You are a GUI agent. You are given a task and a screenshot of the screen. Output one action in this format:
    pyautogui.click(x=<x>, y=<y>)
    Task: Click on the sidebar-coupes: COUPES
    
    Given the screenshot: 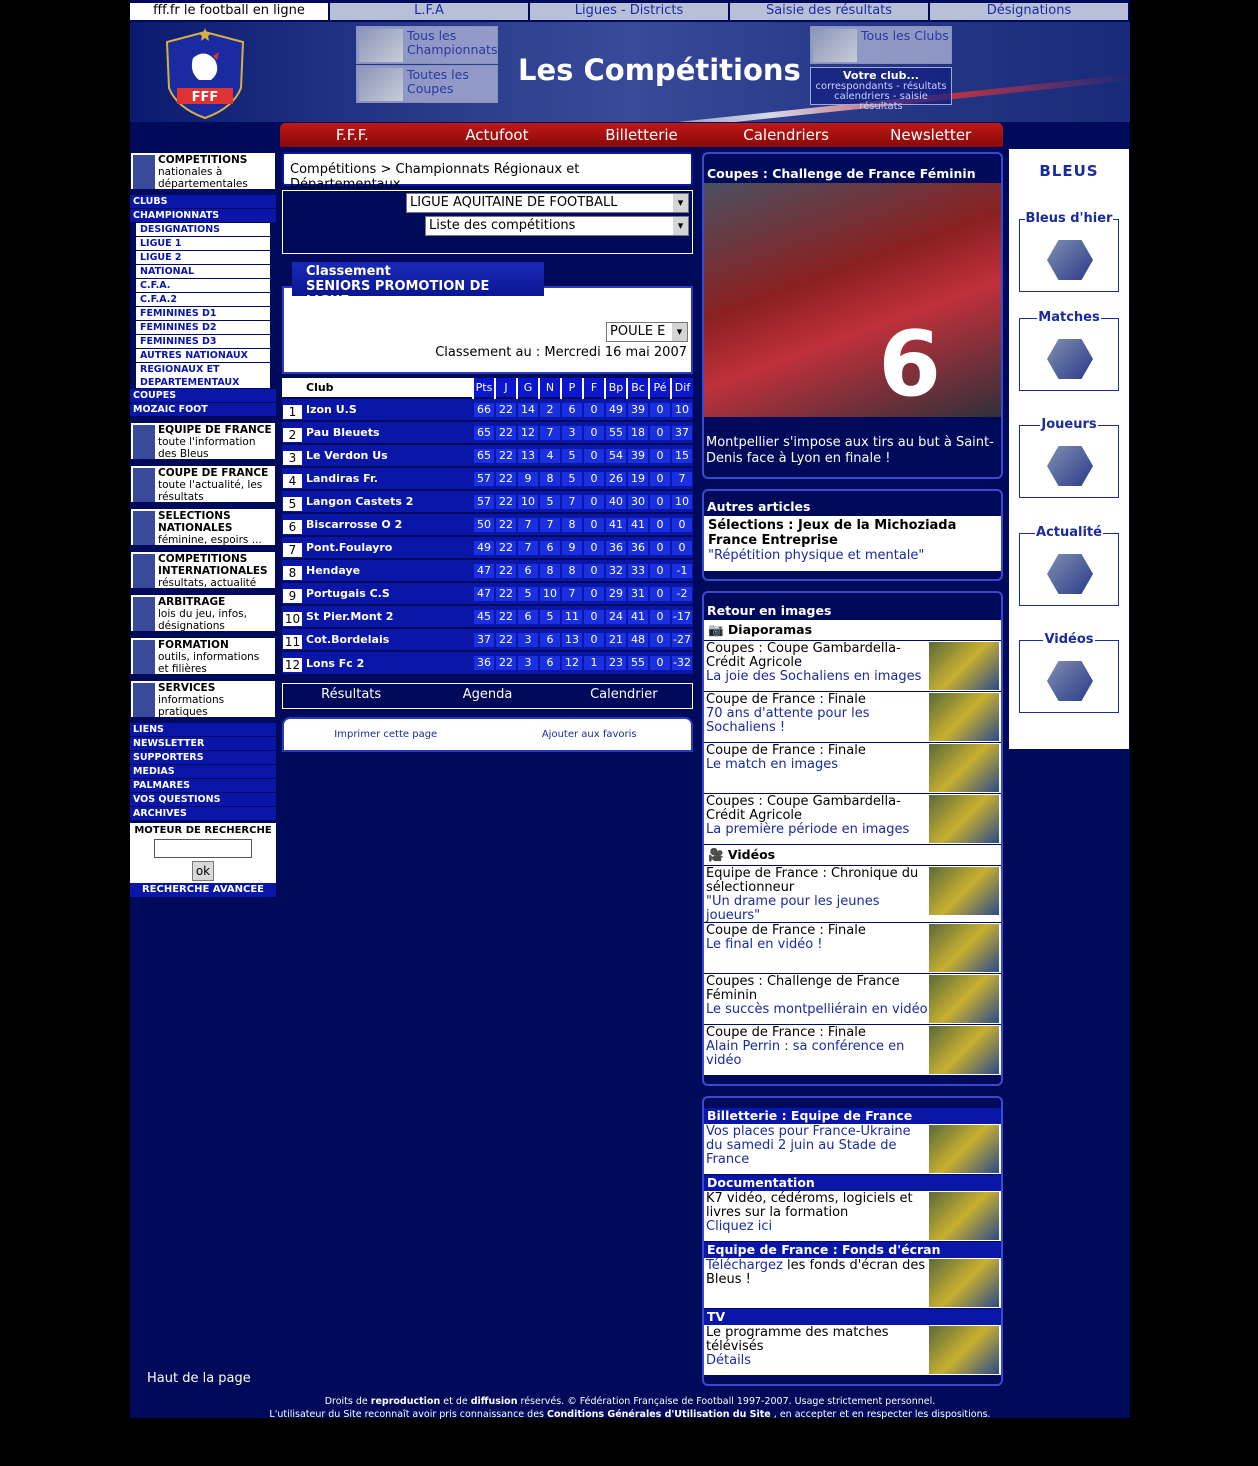 What is the action you would take?
    pyautogui.click(x=203, y=396)
    